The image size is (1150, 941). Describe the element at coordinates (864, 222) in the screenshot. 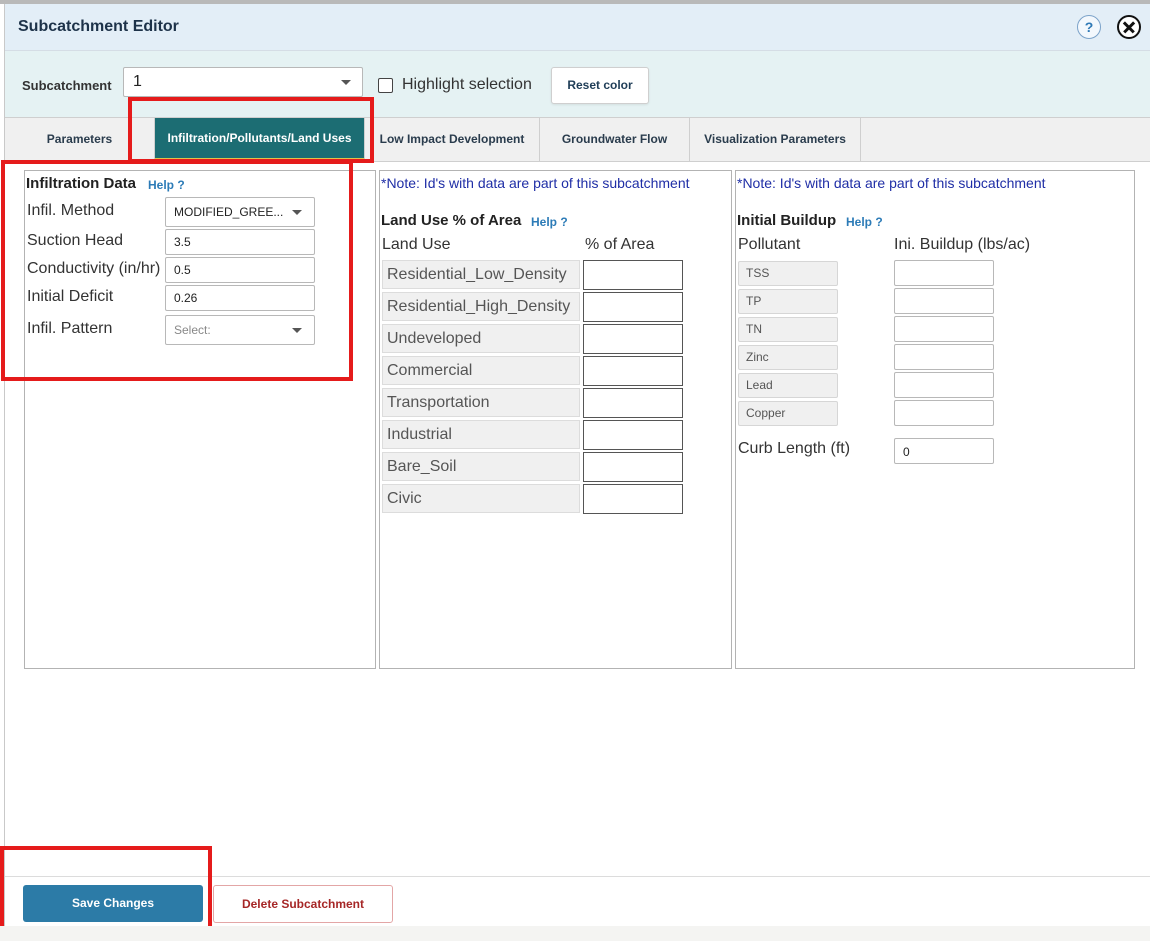

I see `initial-buildup-help-link: Help ?` at that location.